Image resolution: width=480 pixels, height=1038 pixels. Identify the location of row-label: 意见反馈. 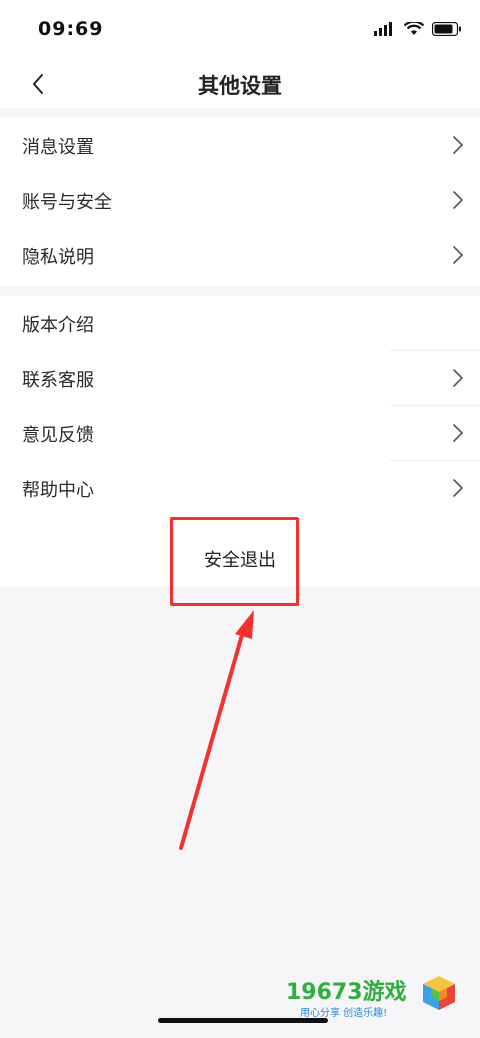
(58, 435).